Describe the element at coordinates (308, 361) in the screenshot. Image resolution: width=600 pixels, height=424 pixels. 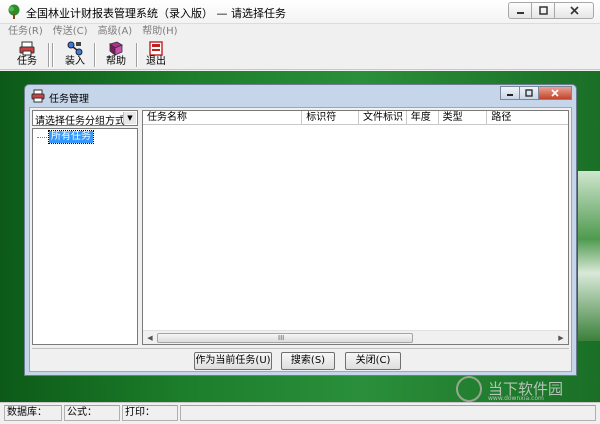
I see `search-button: 搜索(S)` at that location.